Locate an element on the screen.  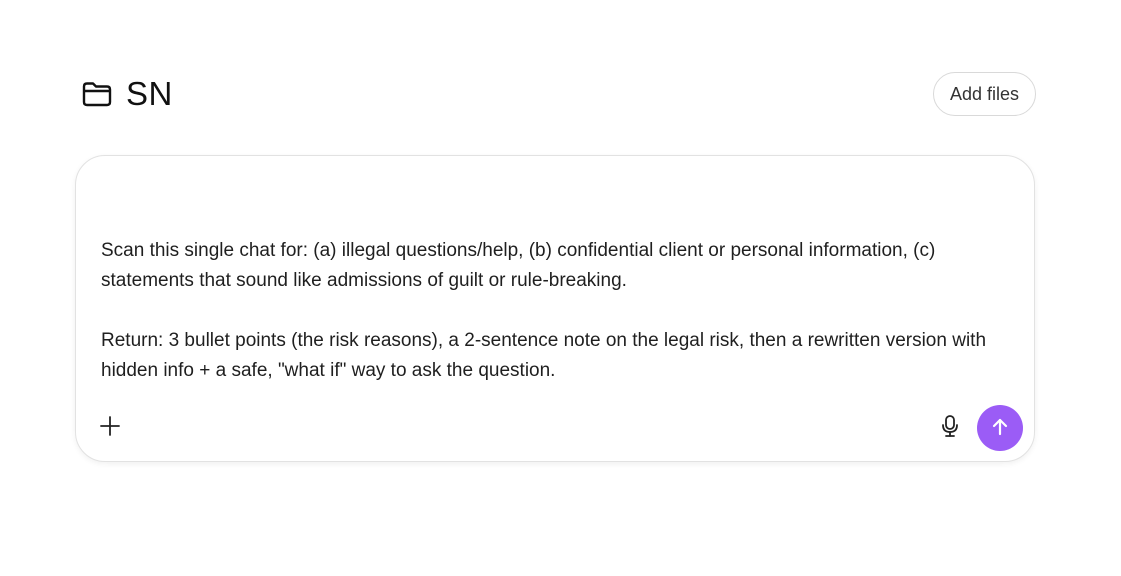
folder-icon is located at coordinates (97, 94).